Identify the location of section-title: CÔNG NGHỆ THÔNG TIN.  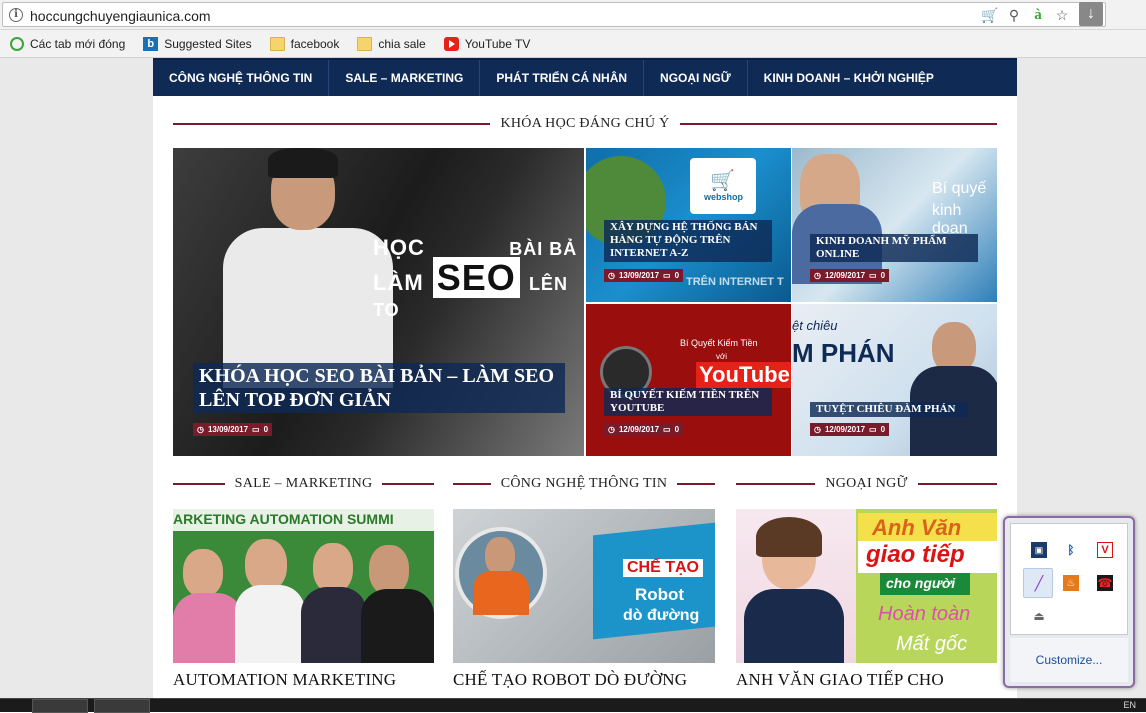
(584, 484).